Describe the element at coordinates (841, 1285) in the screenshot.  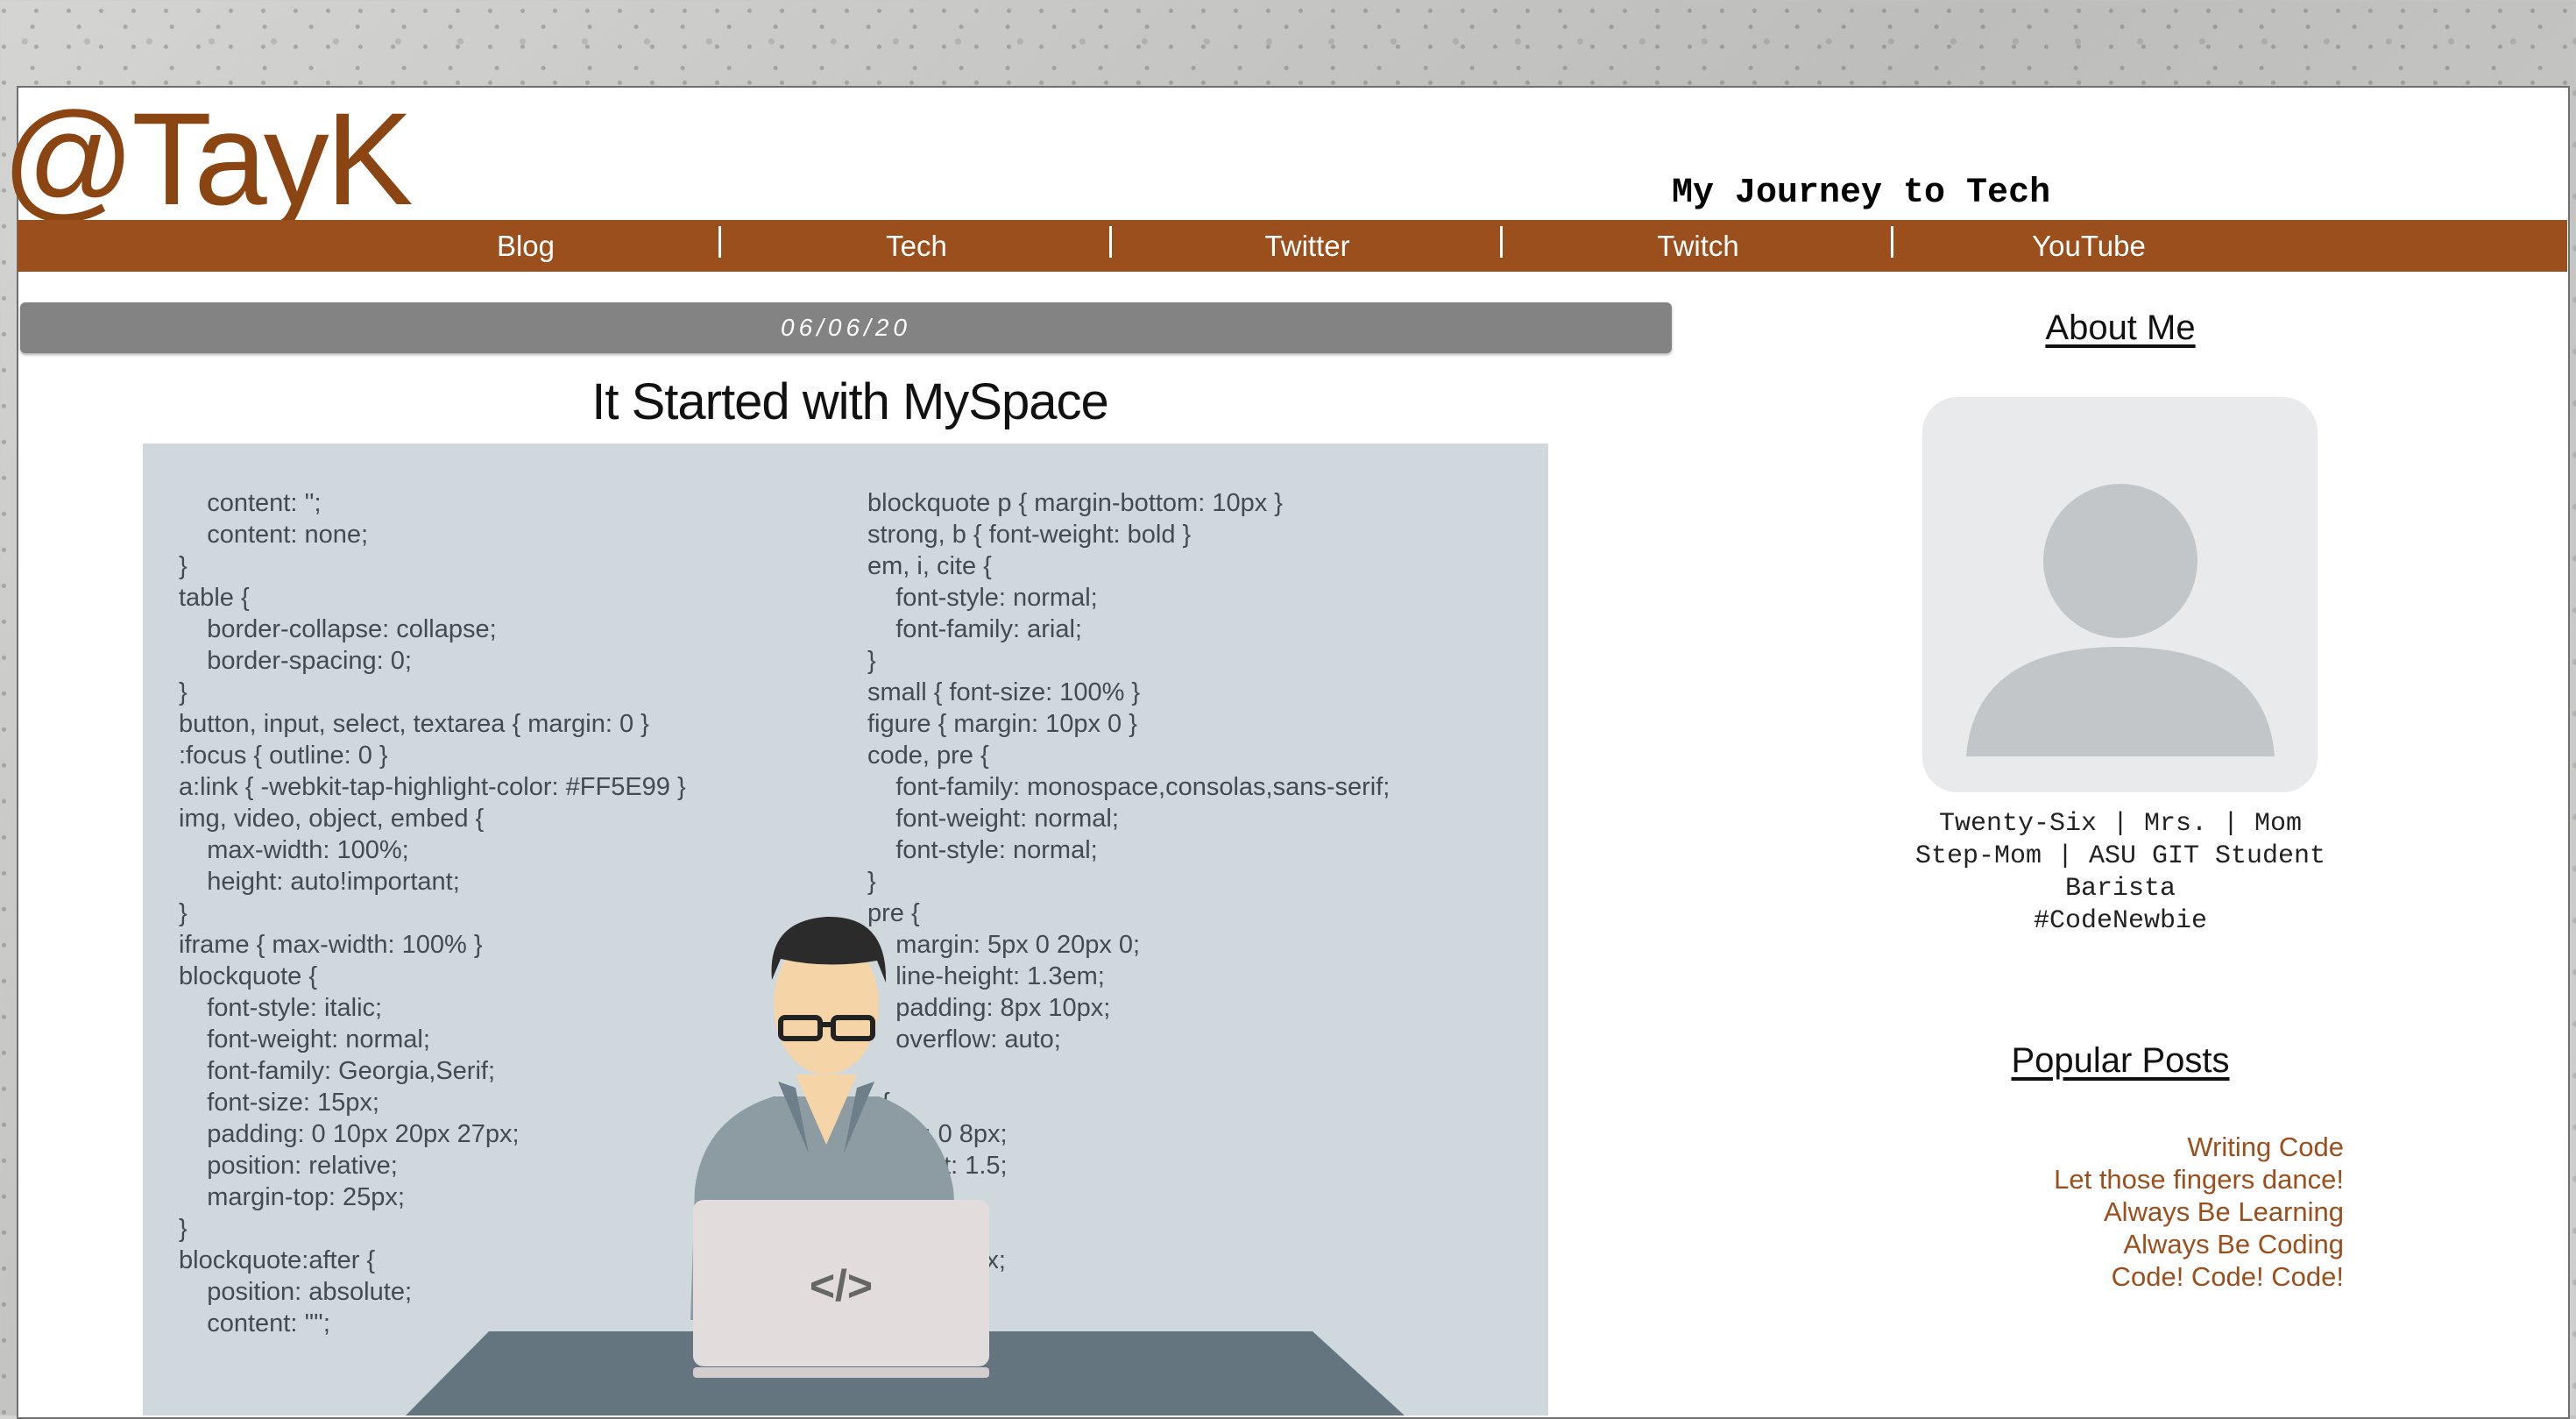
I see `laptop-code-icon: </>` at that location.